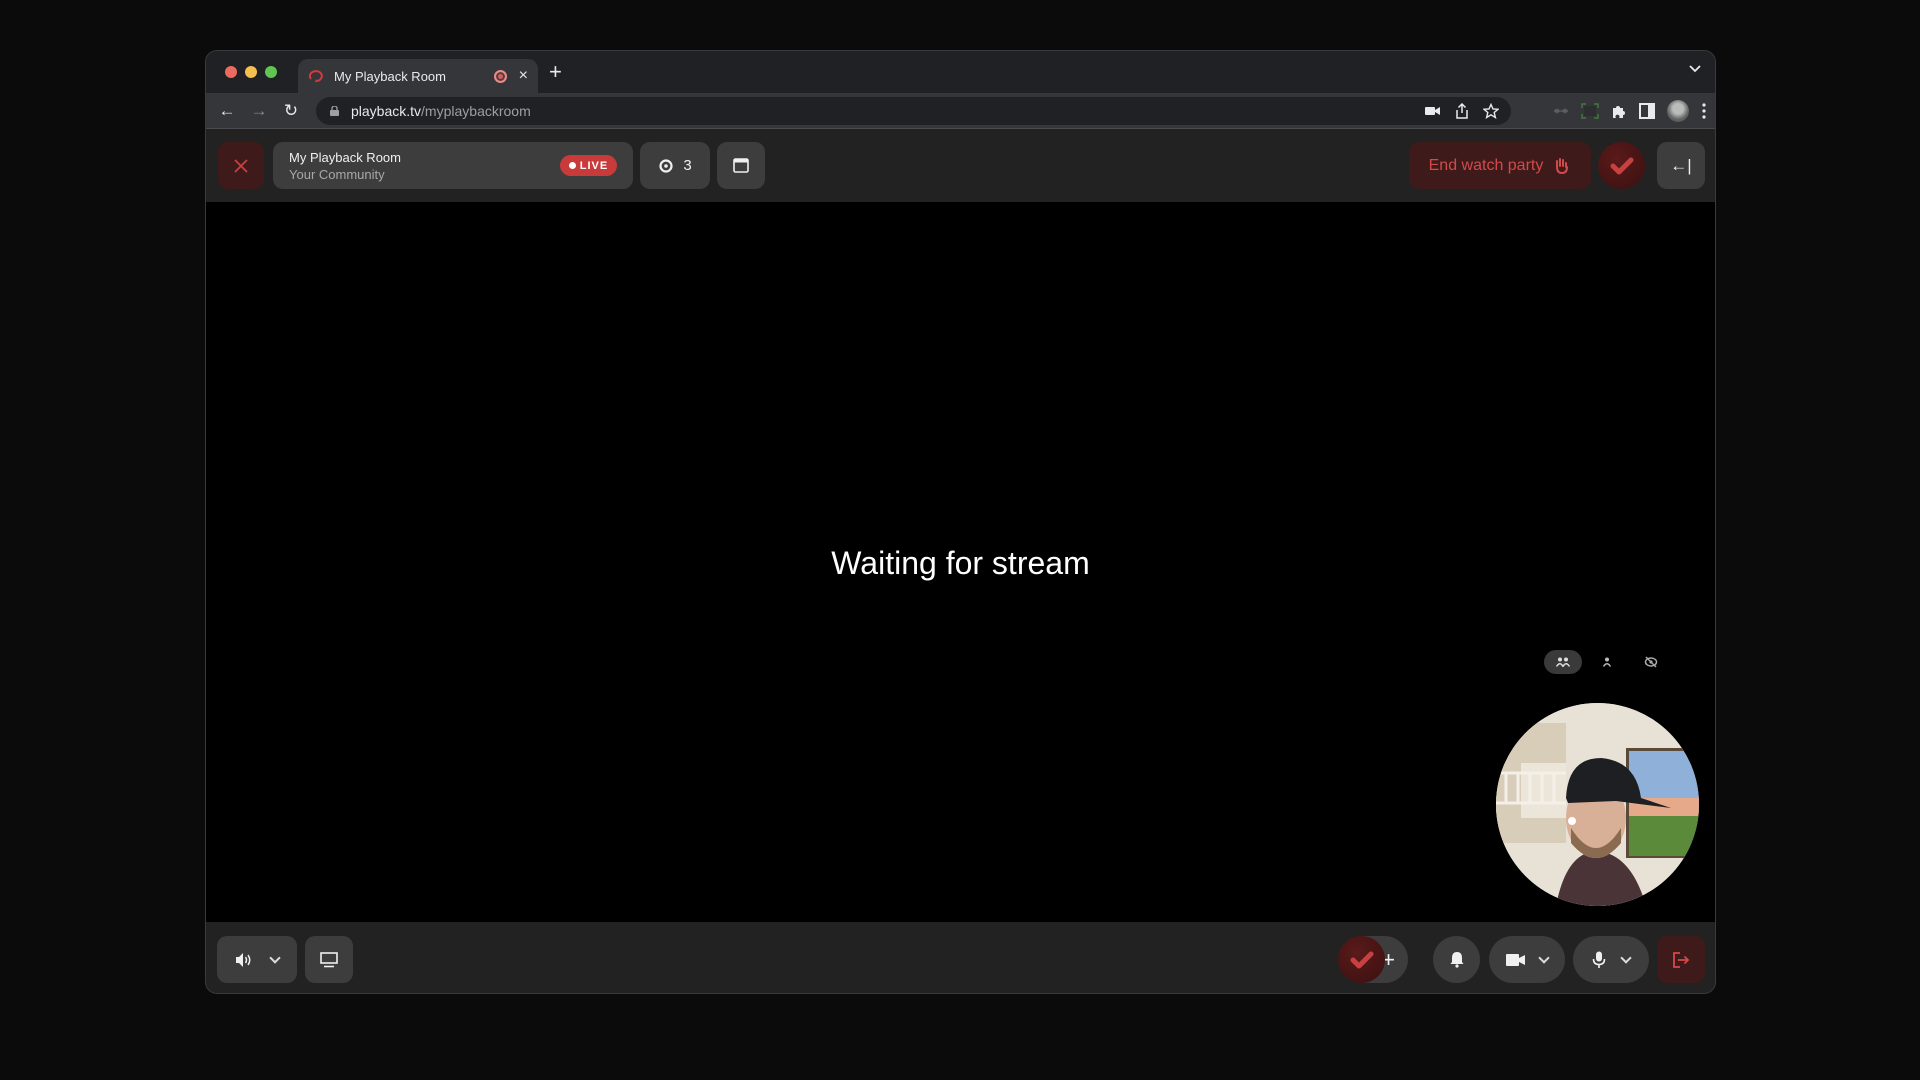 The image size is (1920, 1080). I want to click on eye-icon, so click(666, 165).